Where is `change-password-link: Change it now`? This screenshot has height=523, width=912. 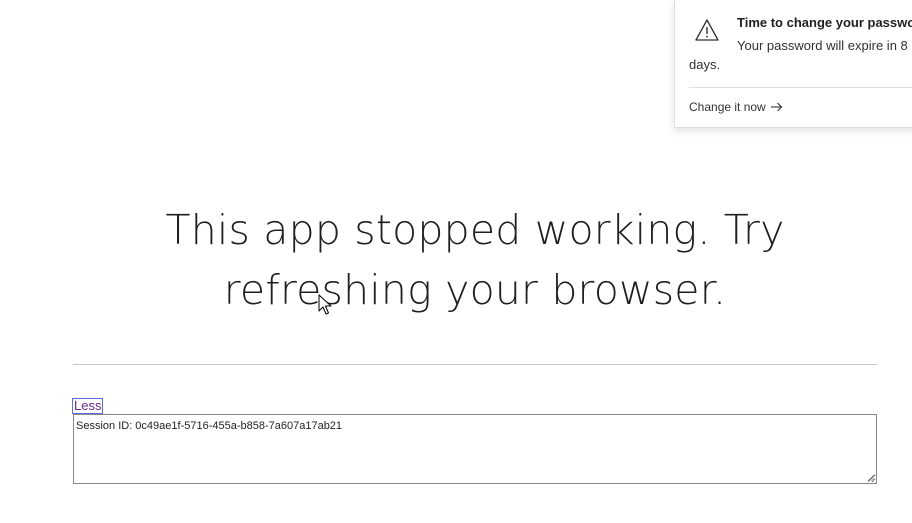 change-password-link: Change it now is located at coordinates (736, 107).